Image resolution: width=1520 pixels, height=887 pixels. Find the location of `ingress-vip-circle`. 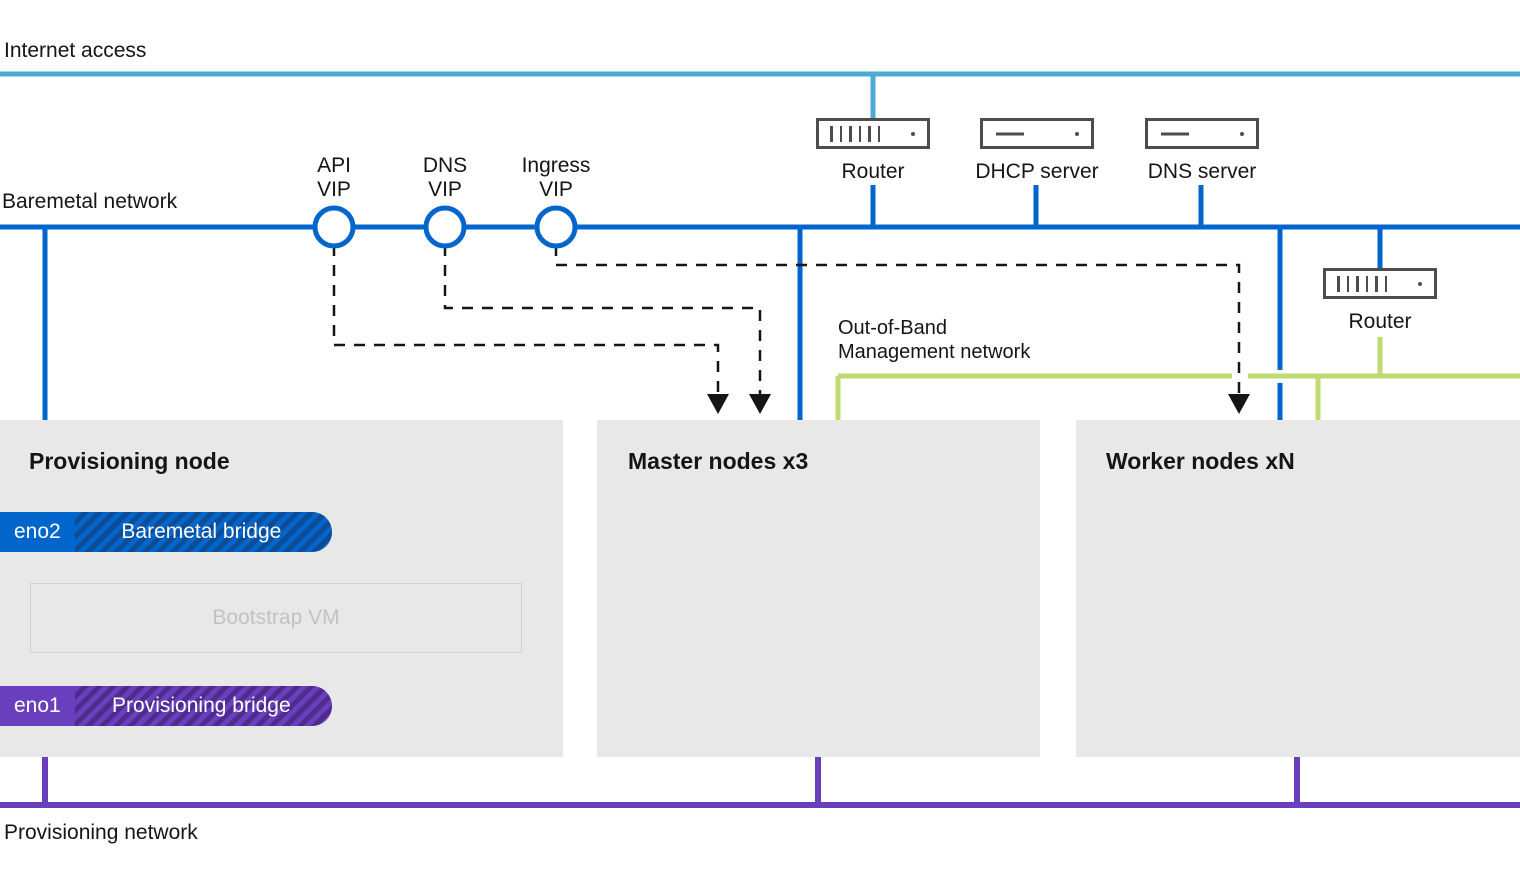

ingress-vip-circle is located at coordinates (556, 227).